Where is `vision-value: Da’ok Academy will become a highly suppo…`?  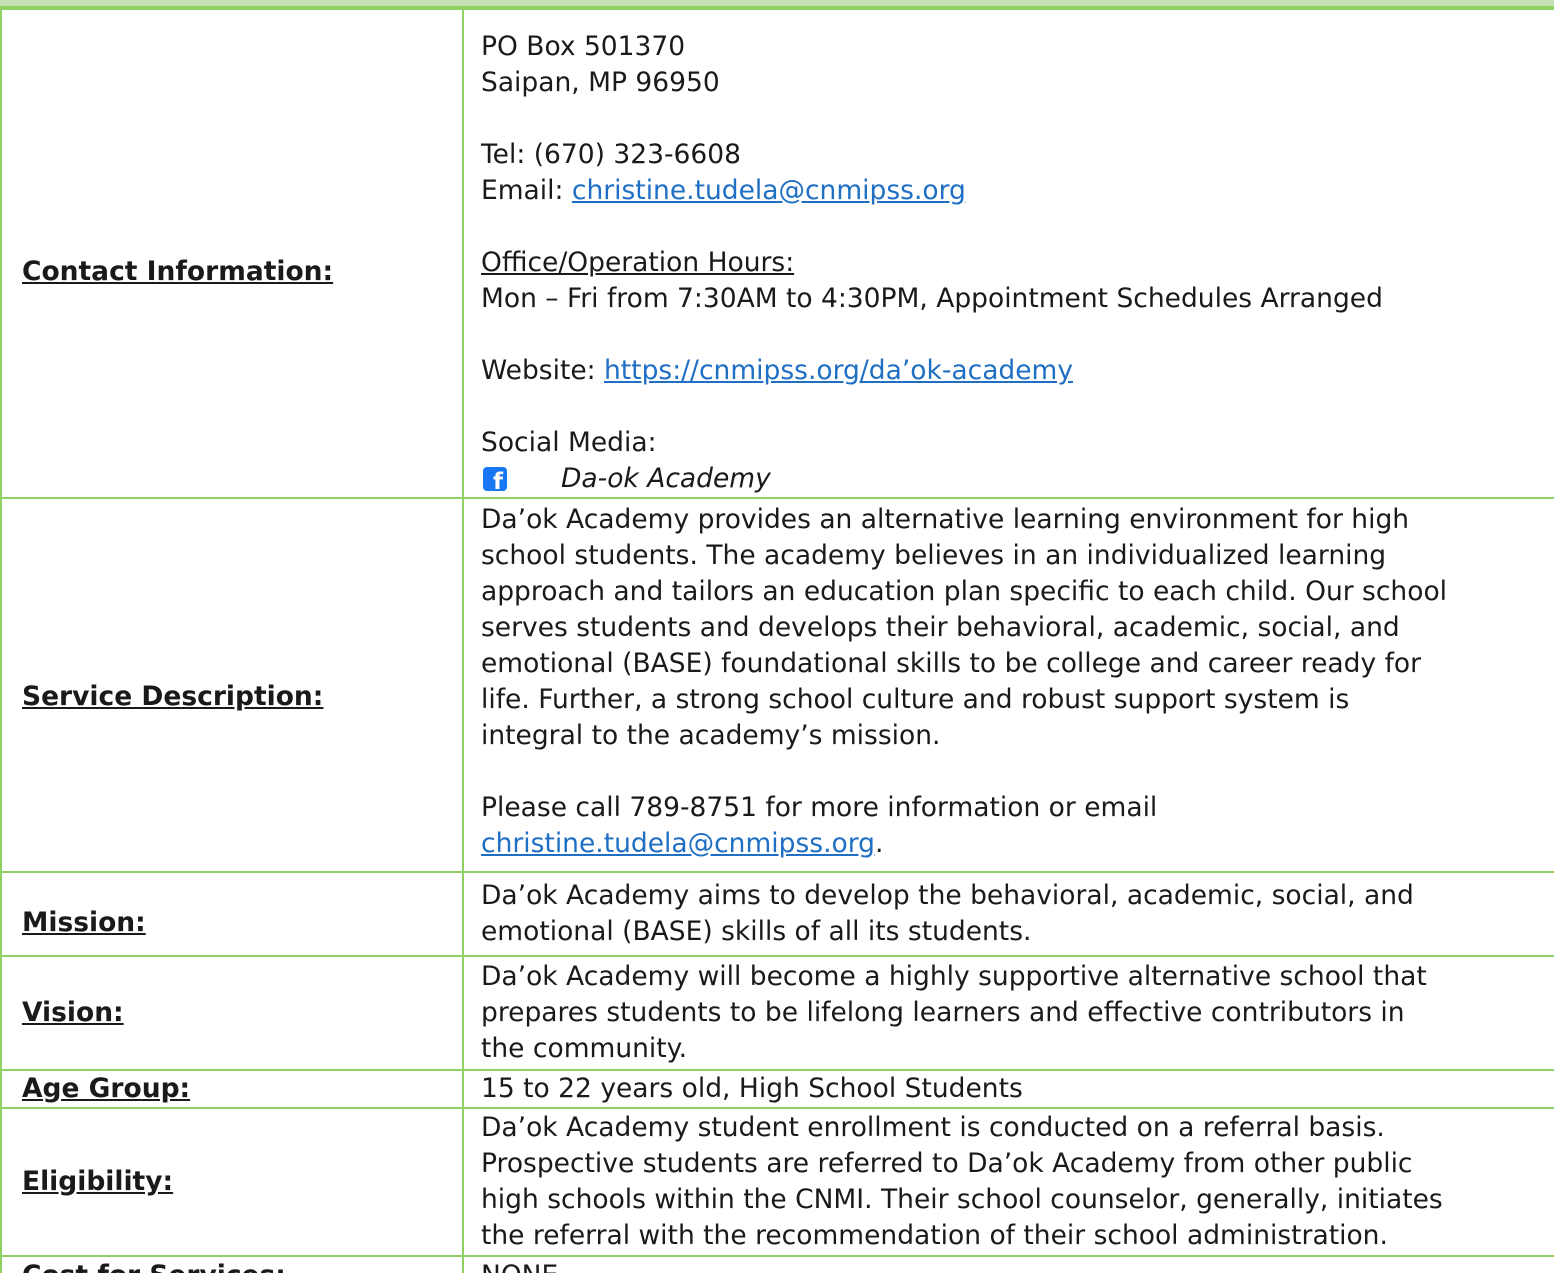 vision-value: Da’ok Academy will become a highly suppo… is located at coordinates (1008, 1013).